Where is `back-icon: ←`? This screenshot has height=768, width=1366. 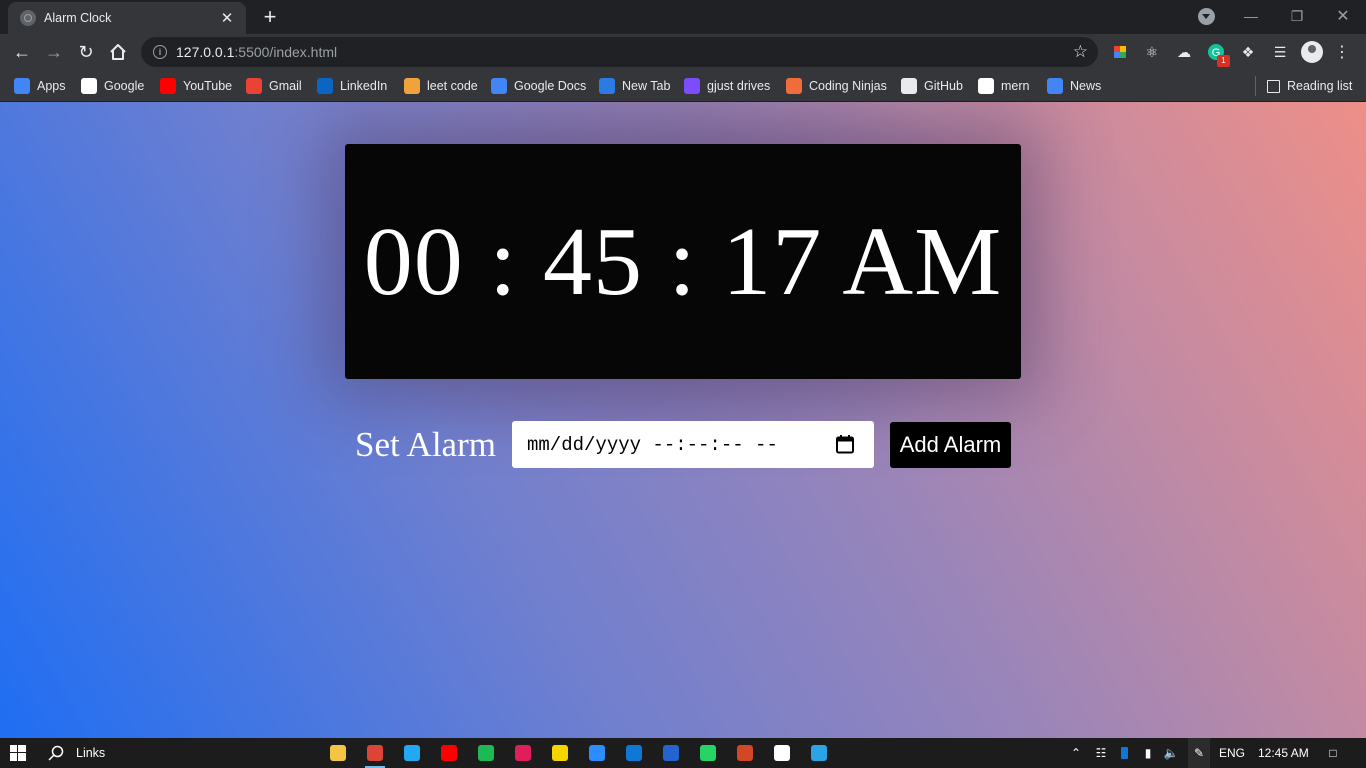 back-icon: ← is located at coordinates (22, 52).